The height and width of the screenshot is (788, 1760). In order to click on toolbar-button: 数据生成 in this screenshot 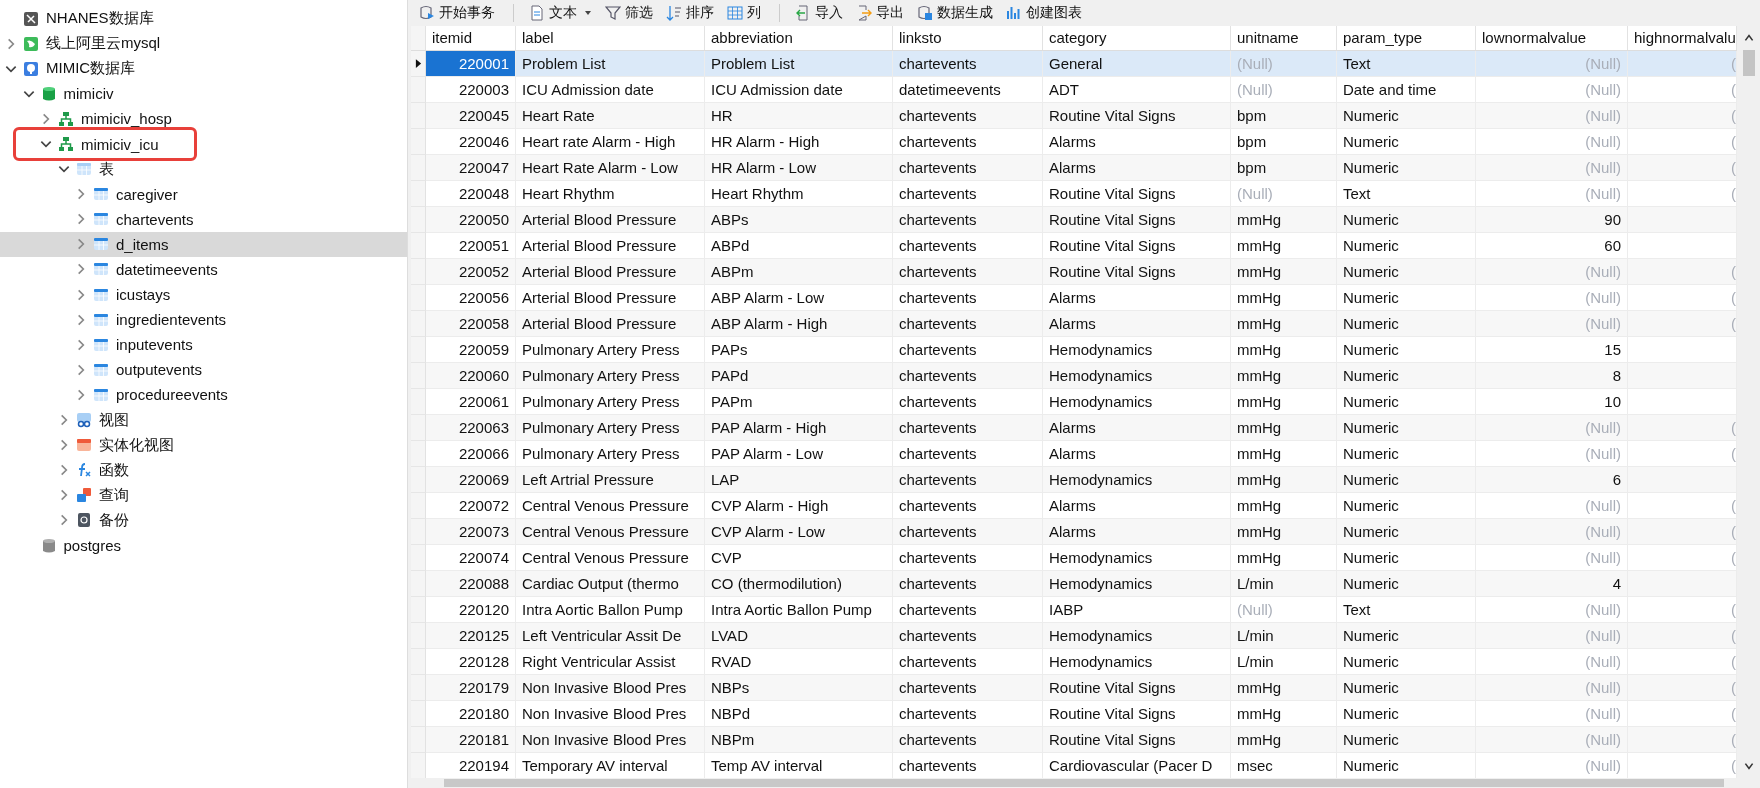, I will do `click(956, 13)`.